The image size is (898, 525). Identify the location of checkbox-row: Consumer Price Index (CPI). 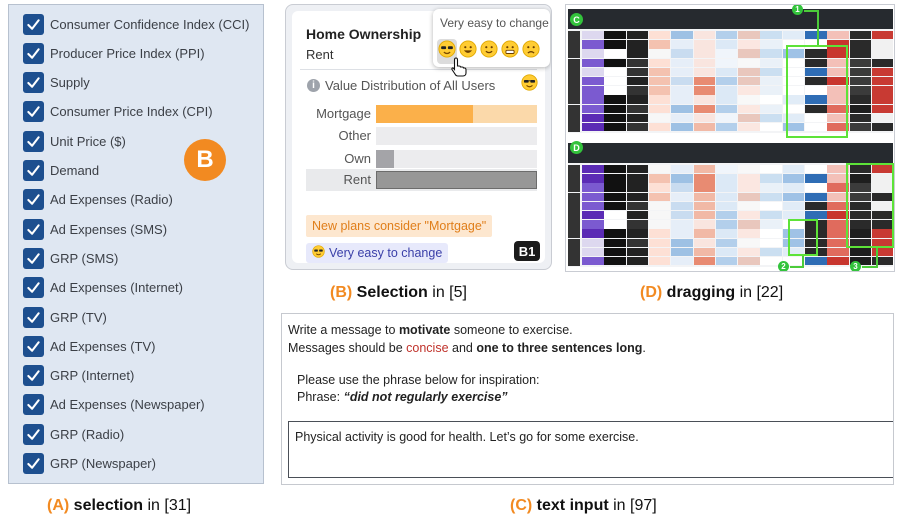
(118, 112).